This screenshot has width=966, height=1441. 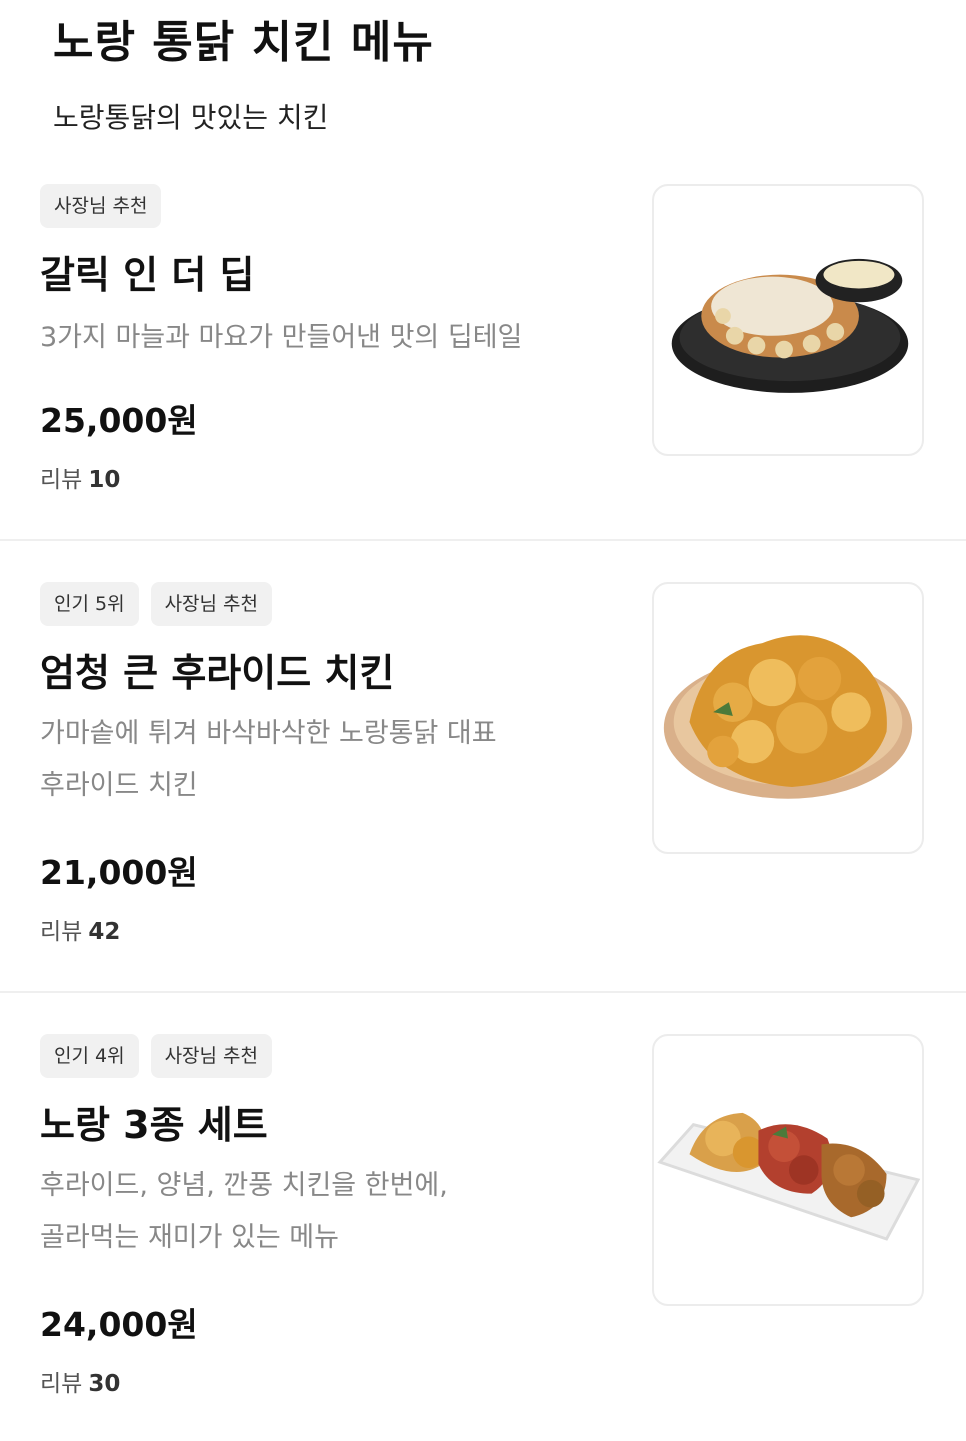 What do you see at coordinates (788, 718) in the screenshot?
I see `fried-chicken-image` at bounding box center [788, 718].